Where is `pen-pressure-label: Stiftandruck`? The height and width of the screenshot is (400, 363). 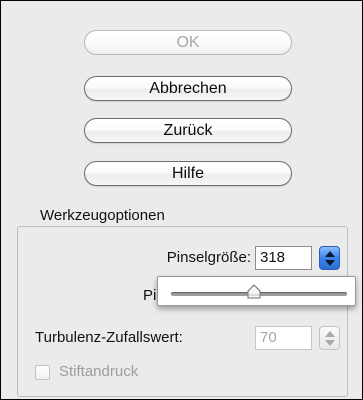
pen-pressure-label: Stiftandruck is located at coordinates (99, 371).